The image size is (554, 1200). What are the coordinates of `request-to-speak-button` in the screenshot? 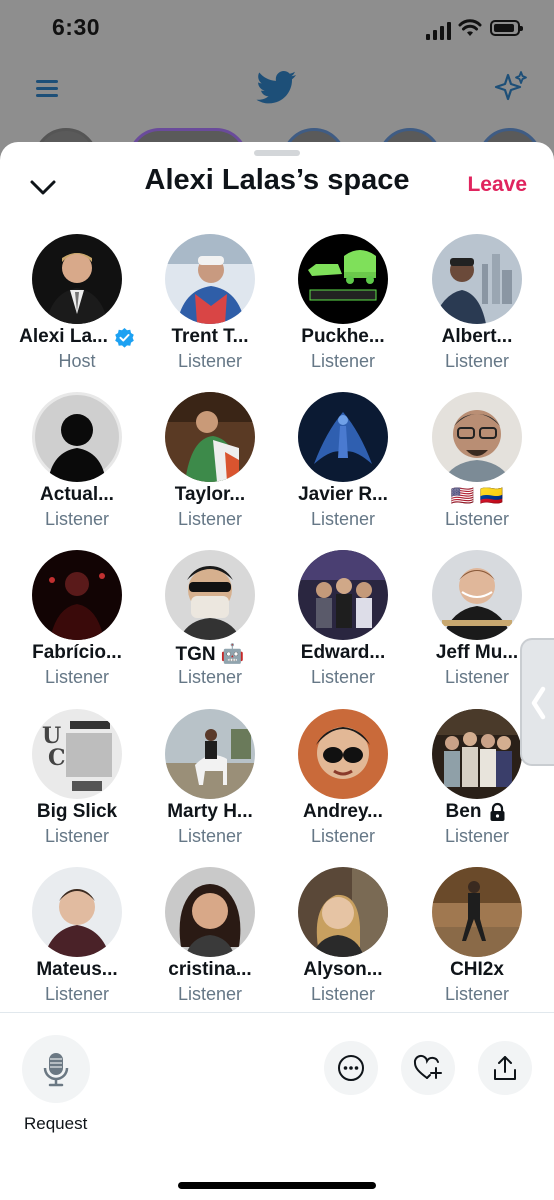 It's located at (56, 1069).